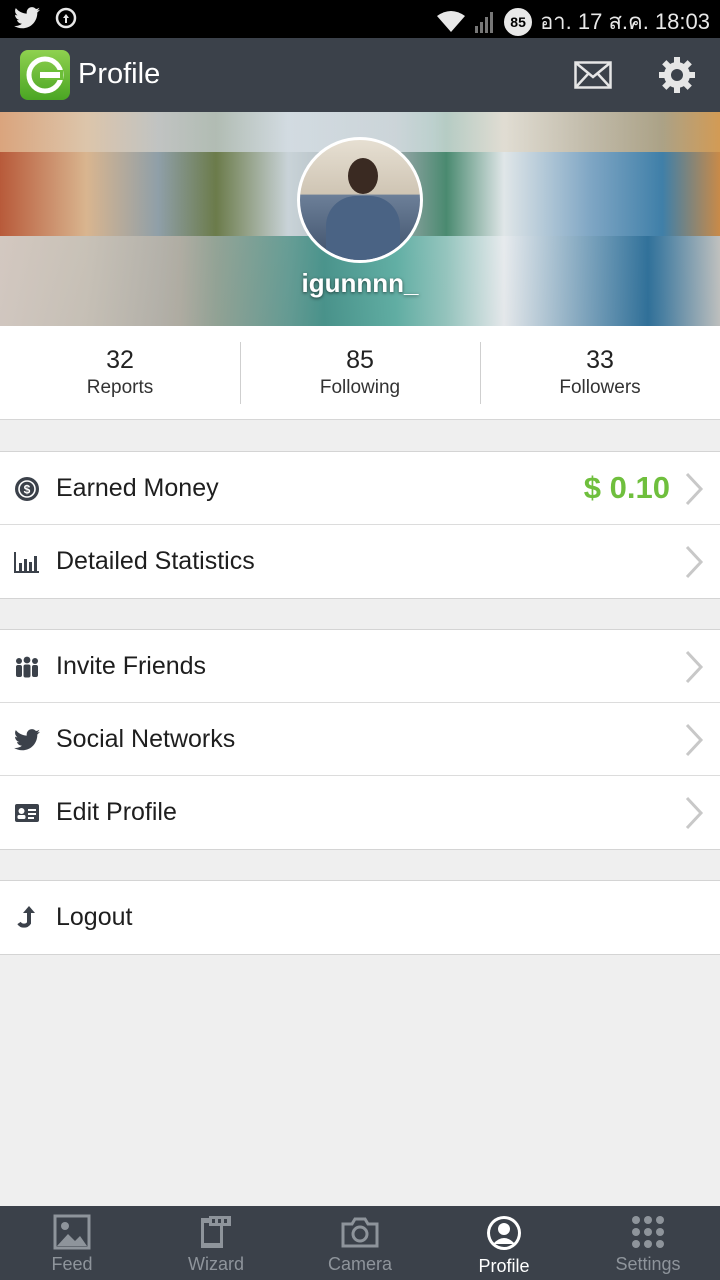  Describe the element at coordinates (504, 1266) in the screenshot. I see `tab-label: Profile` at that location.